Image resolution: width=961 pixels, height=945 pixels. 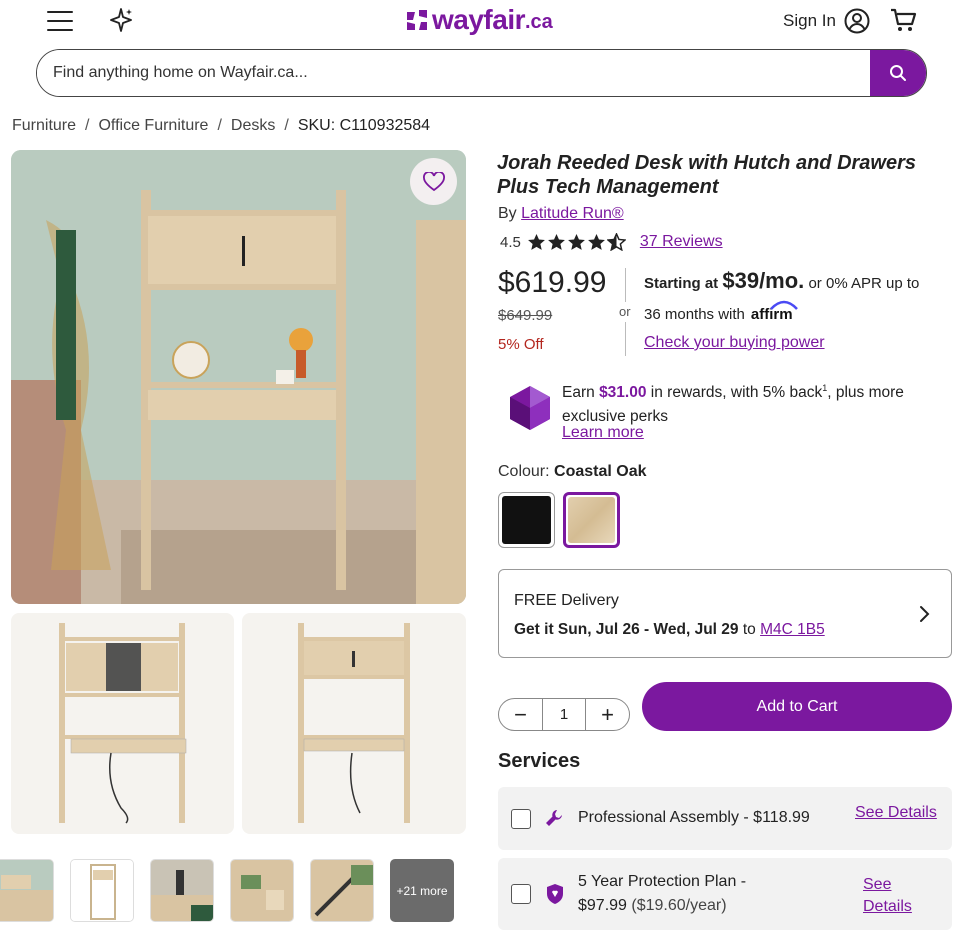 I want to click on favorite-button, so click(x=433, y=181).